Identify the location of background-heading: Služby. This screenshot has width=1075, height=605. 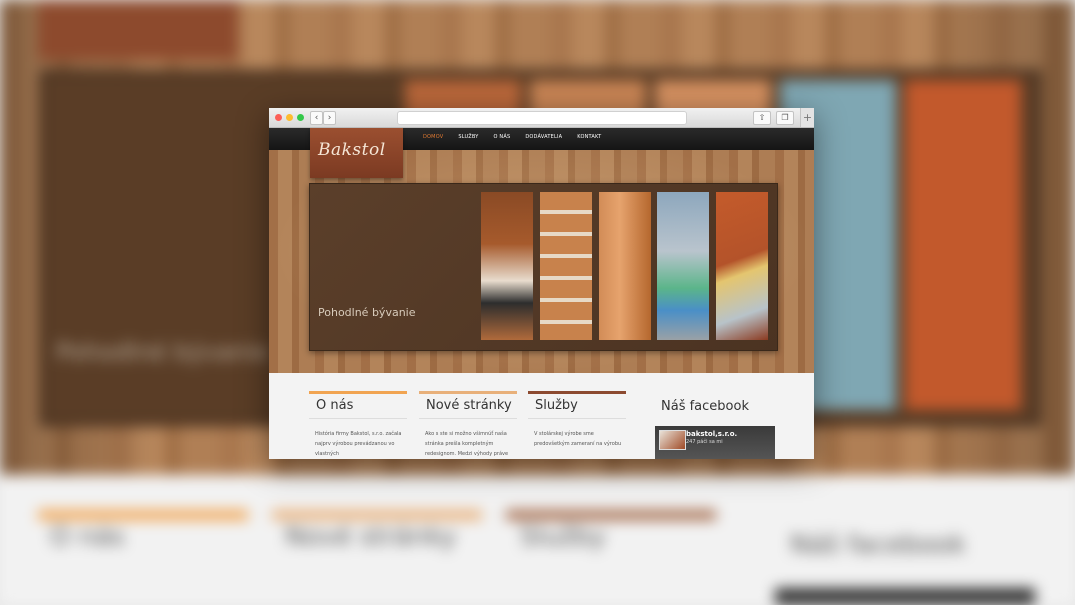
(563, 537).